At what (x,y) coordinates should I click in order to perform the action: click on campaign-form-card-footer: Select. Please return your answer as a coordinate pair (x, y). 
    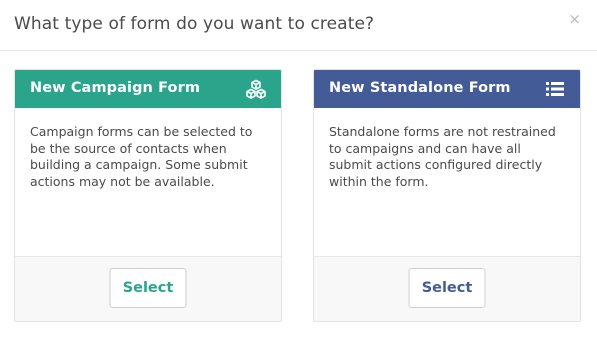
    Looking at the image, I should click on (148, 288).